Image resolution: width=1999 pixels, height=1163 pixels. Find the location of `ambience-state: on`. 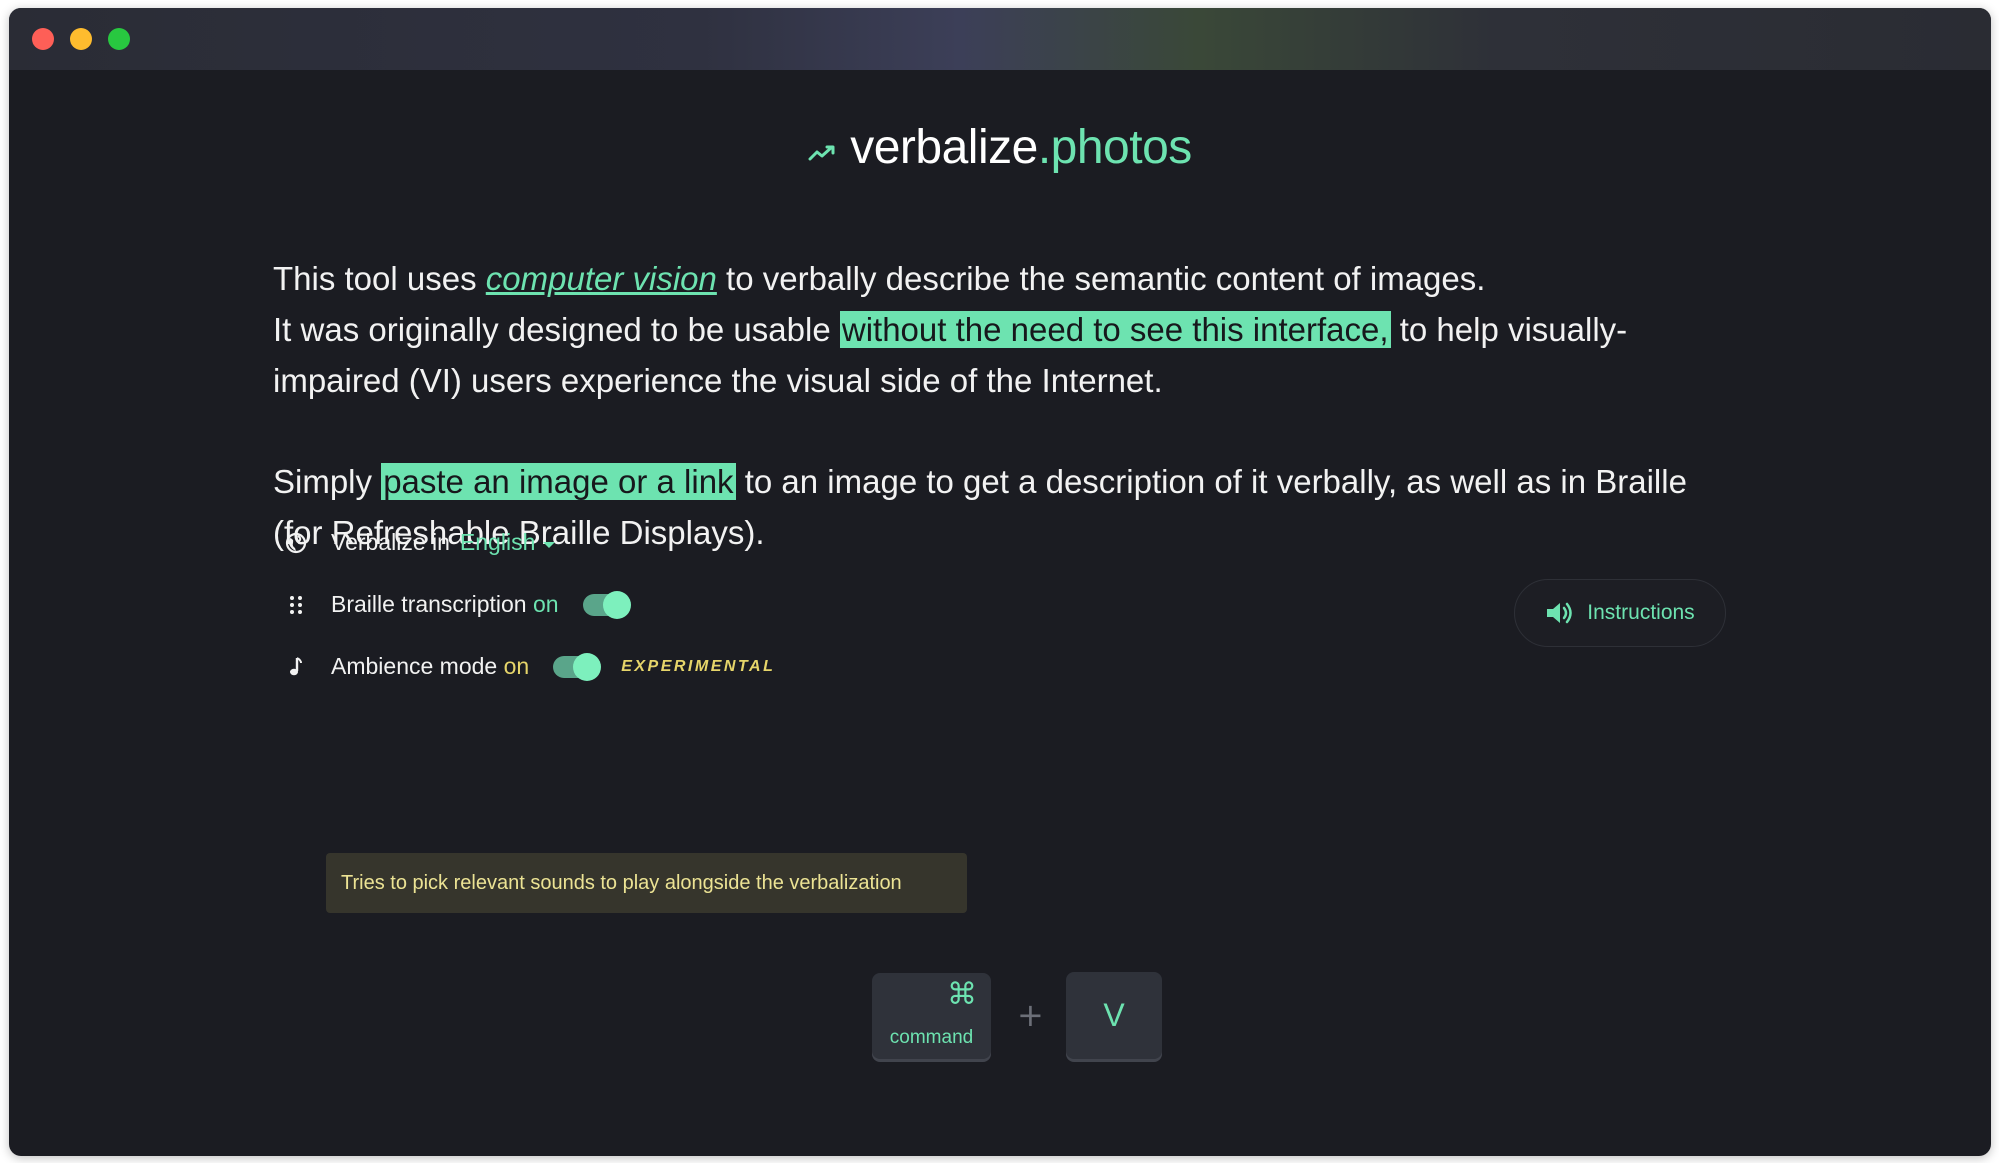

ambience-state: on is located at coordinates (516, 666).